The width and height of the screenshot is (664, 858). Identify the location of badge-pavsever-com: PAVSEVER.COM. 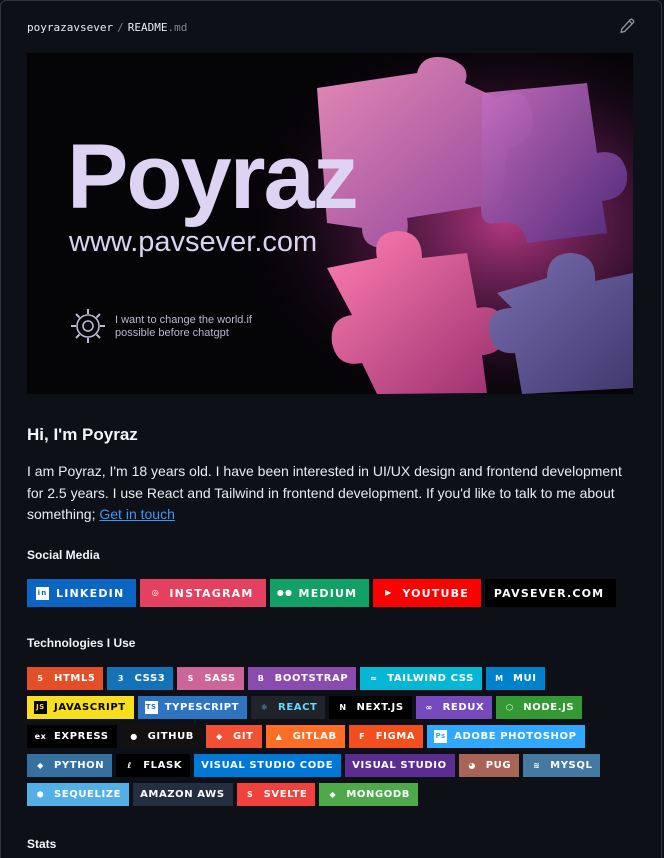
(550, 593).